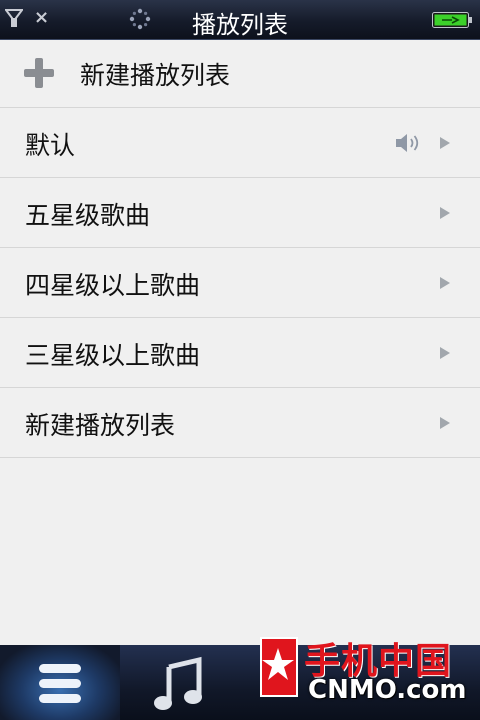  What do you see at coordinates (240, 25) in the screenshot?
I see `page-title: 播放列表` at bounding box center [240, 25].